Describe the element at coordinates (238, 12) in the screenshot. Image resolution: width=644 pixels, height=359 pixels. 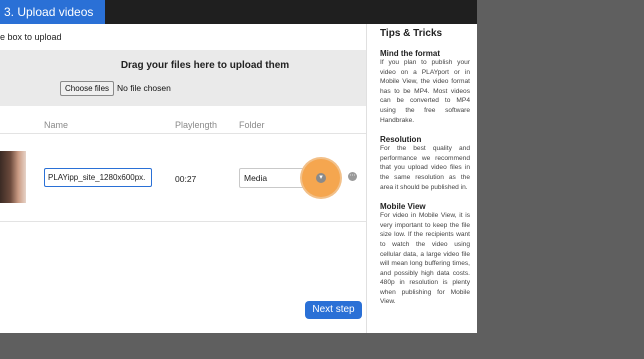
I see `top-bar: 3. Upload videos` at that location.